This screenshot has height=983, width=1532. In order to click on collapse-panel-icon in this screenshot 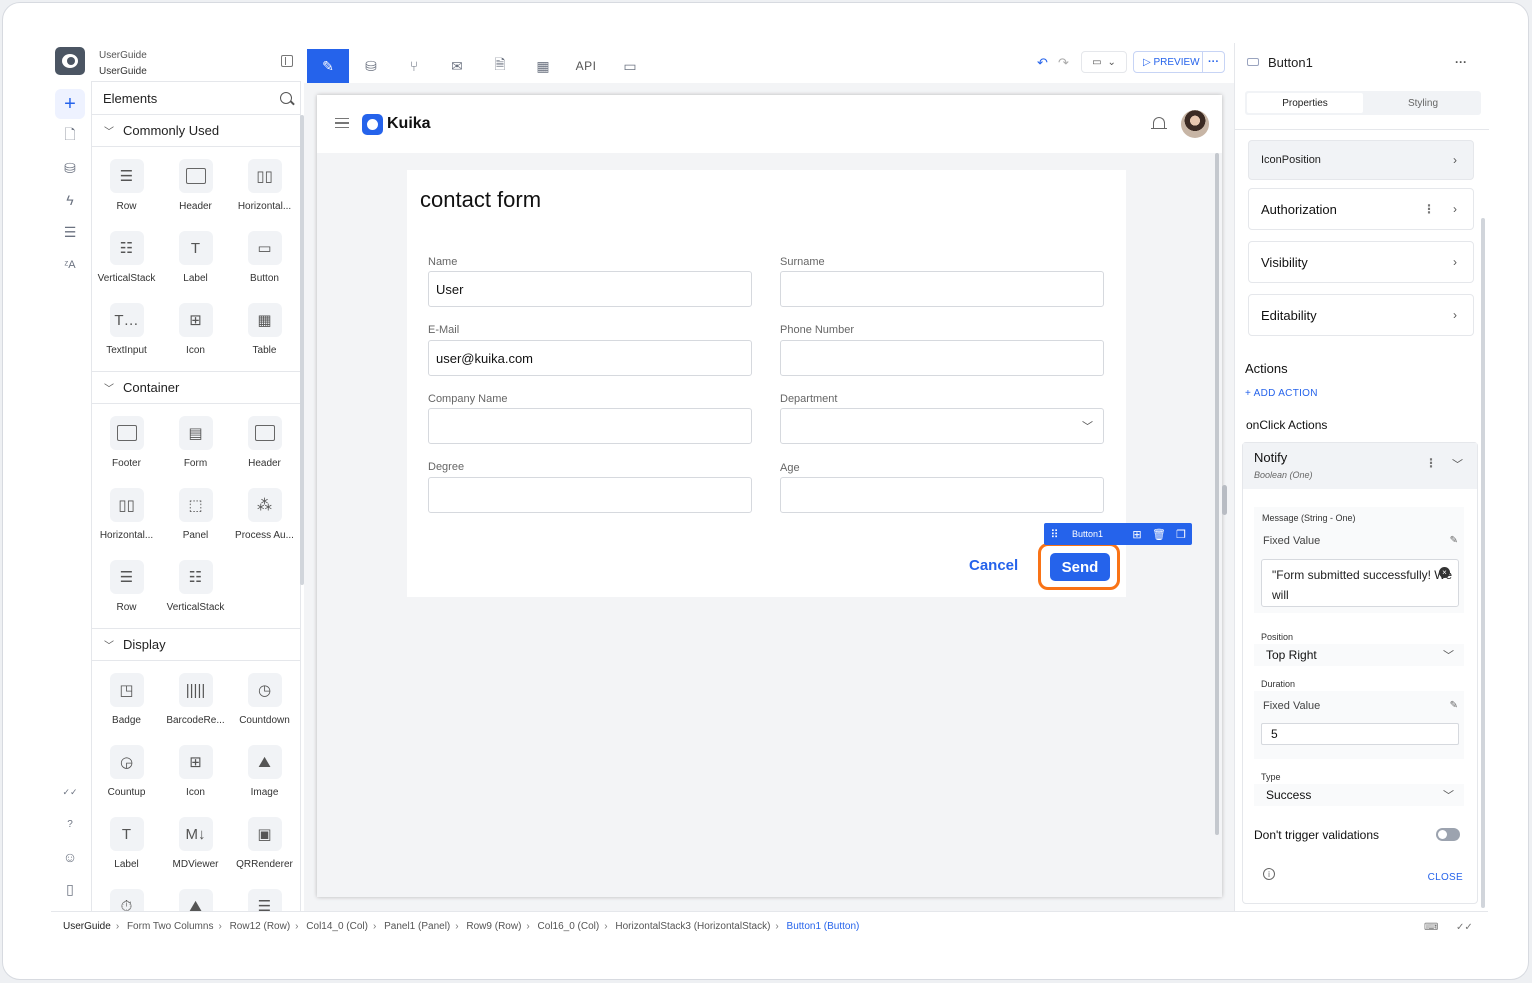, I will do `click(287, 61)`.